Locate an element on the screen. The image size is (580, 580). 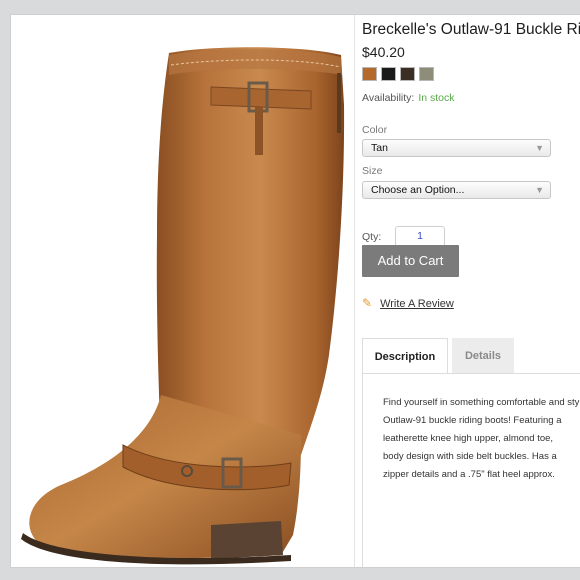
pencil-icon: ✎ is located at coordinates (367, 303).